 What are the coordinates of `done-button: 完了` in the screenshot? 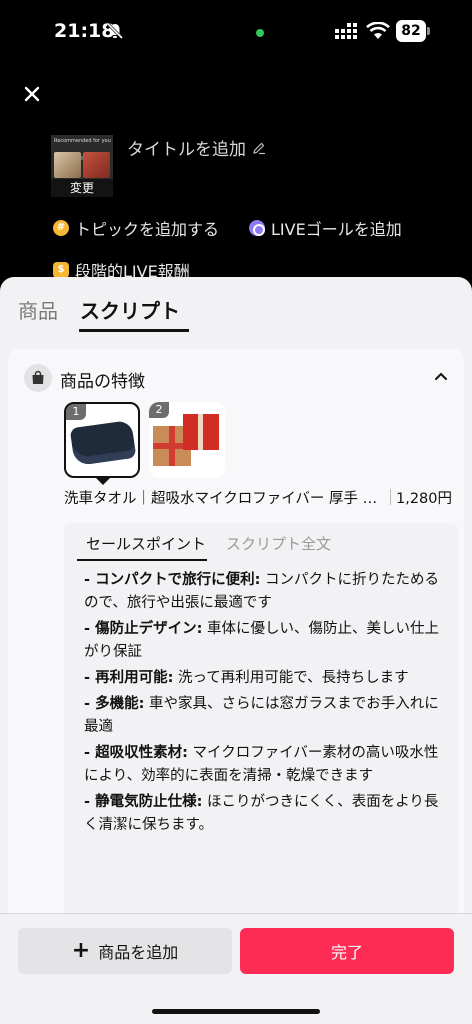 It's located at (347, 951).